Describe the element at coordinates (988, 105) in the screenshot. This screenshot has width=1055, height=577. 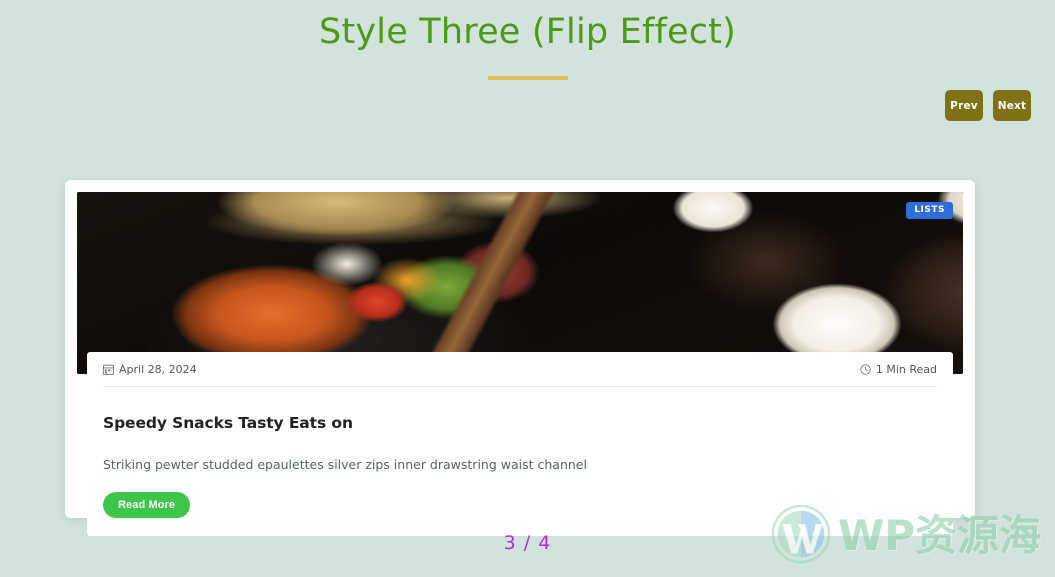
I see `carousel-navigation: Prev Next` at that location.